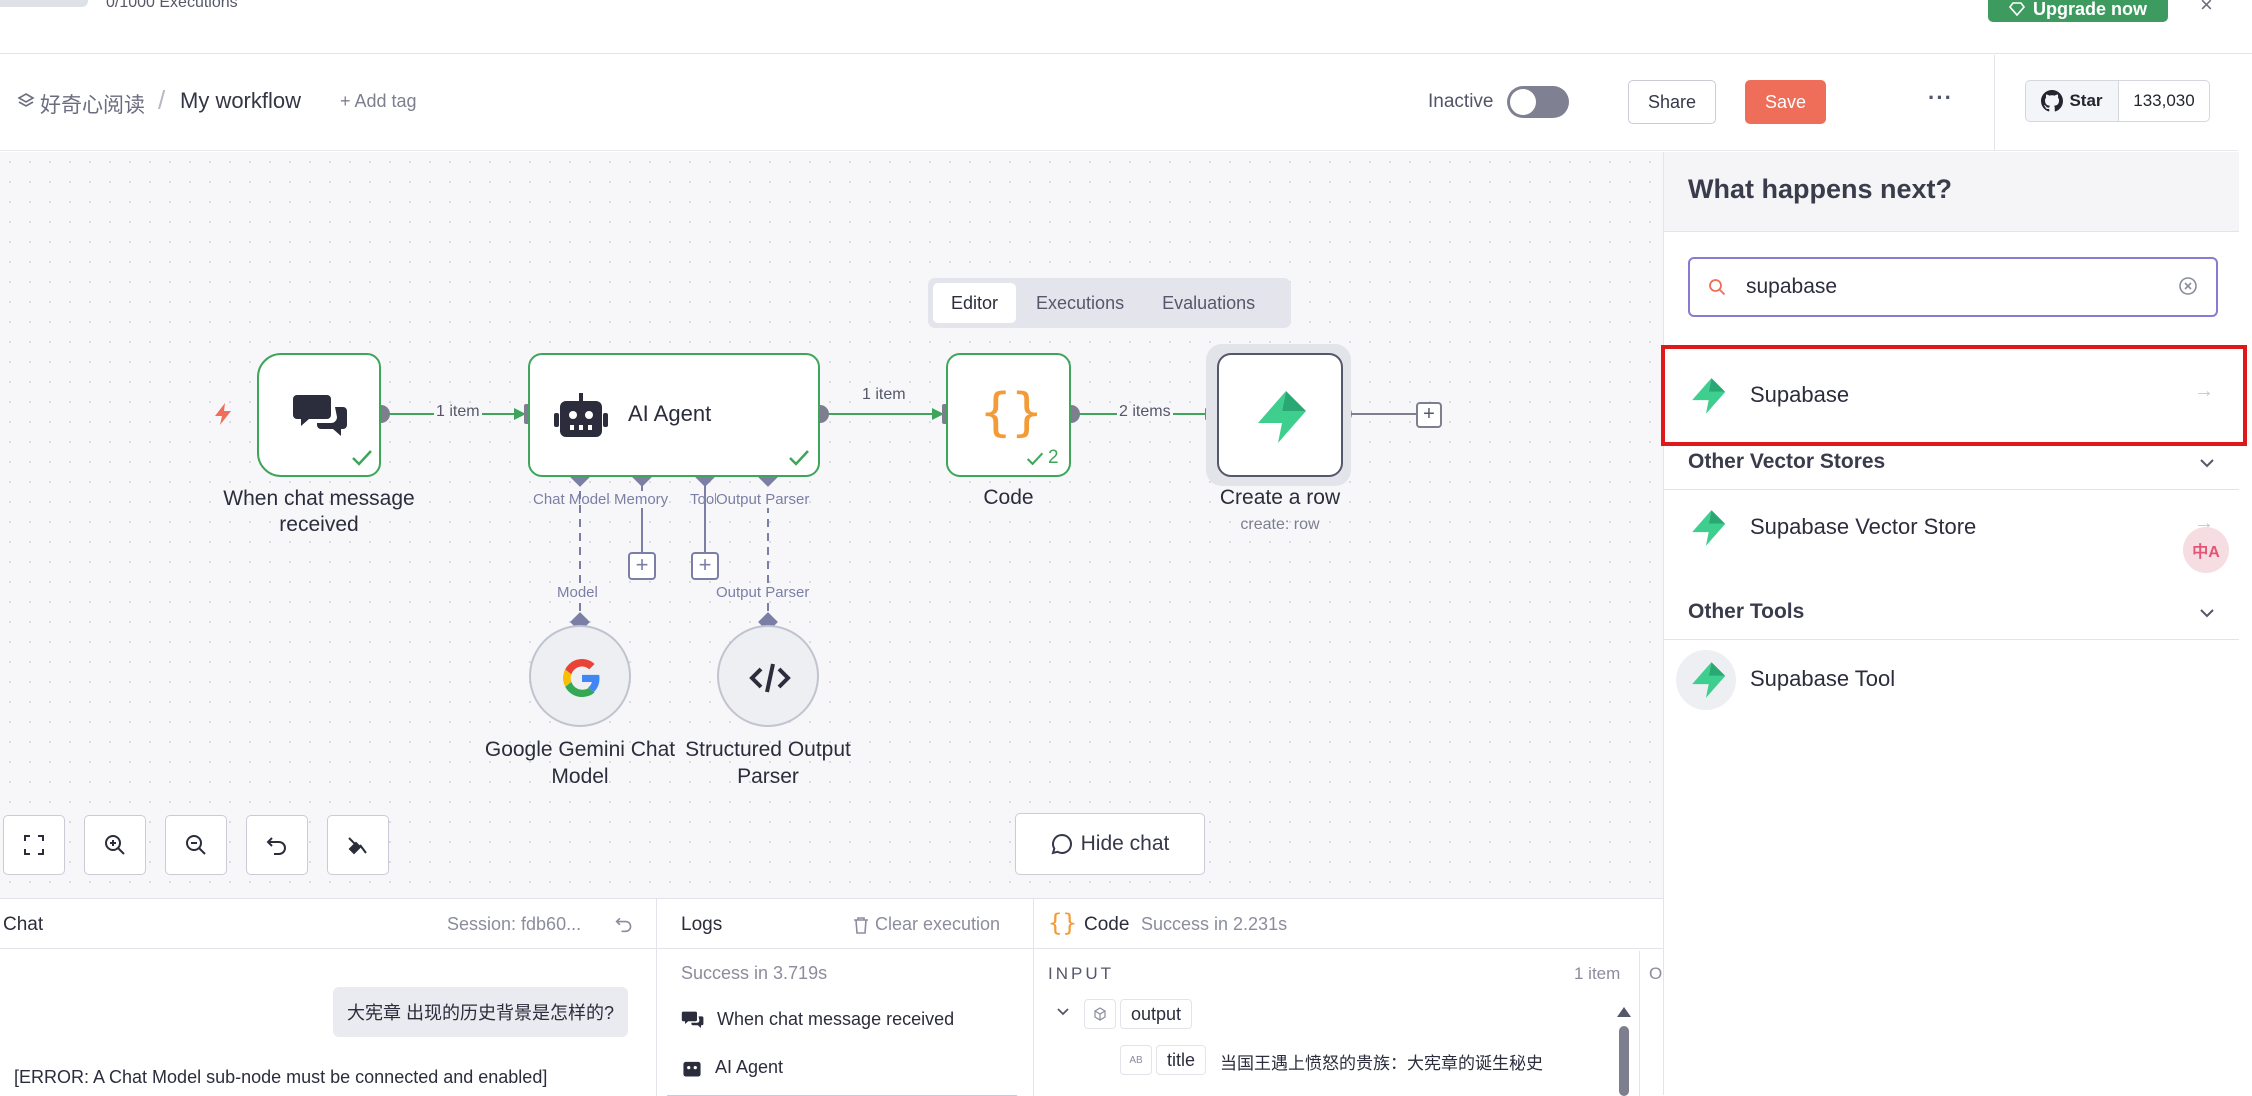  Describe the element at coordinates (768, 763) in the screenshot. I see `node-structured-output-parser-title: Structured Output Parser` at that location.